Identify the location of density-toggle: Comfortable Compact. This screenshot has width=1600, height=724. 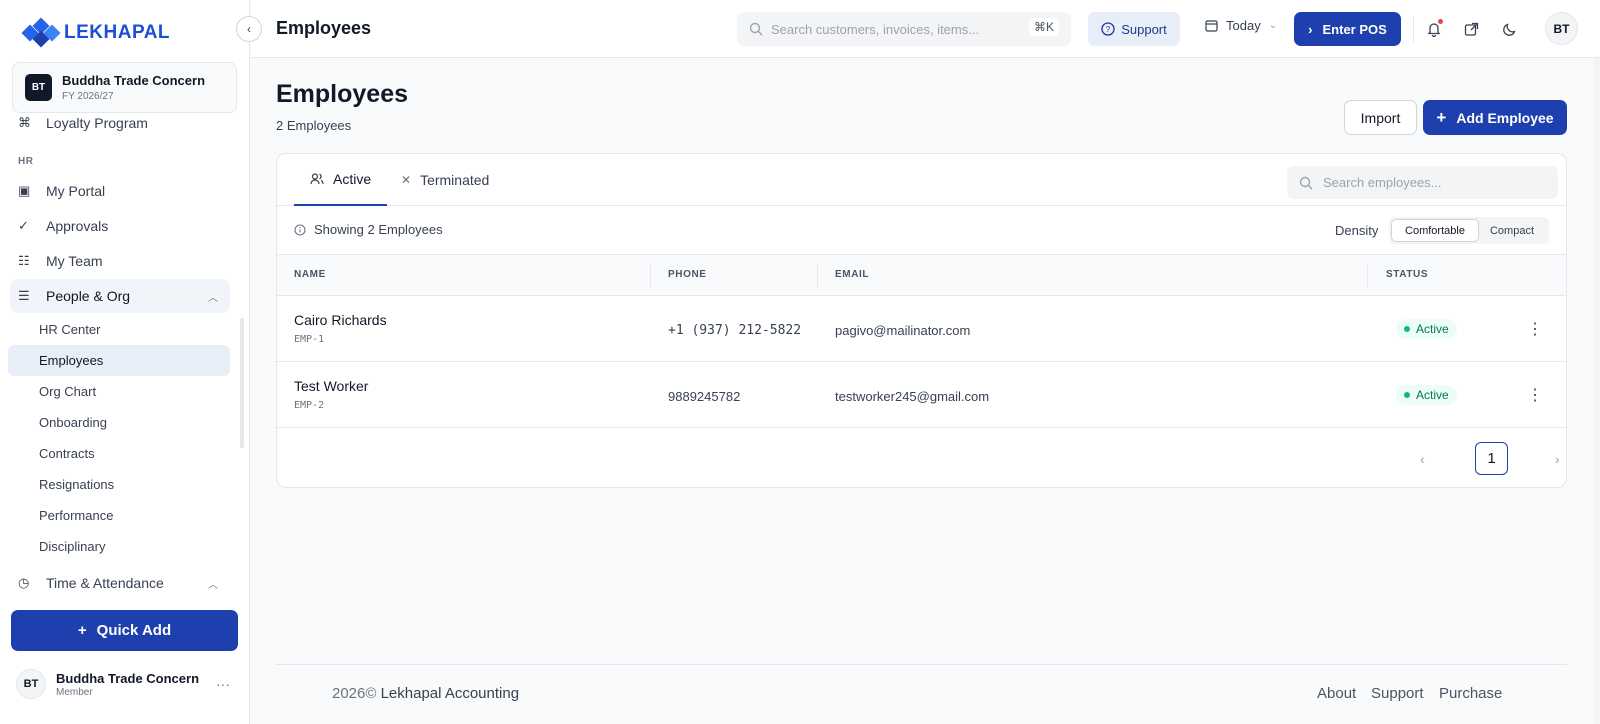
(1469, 230).